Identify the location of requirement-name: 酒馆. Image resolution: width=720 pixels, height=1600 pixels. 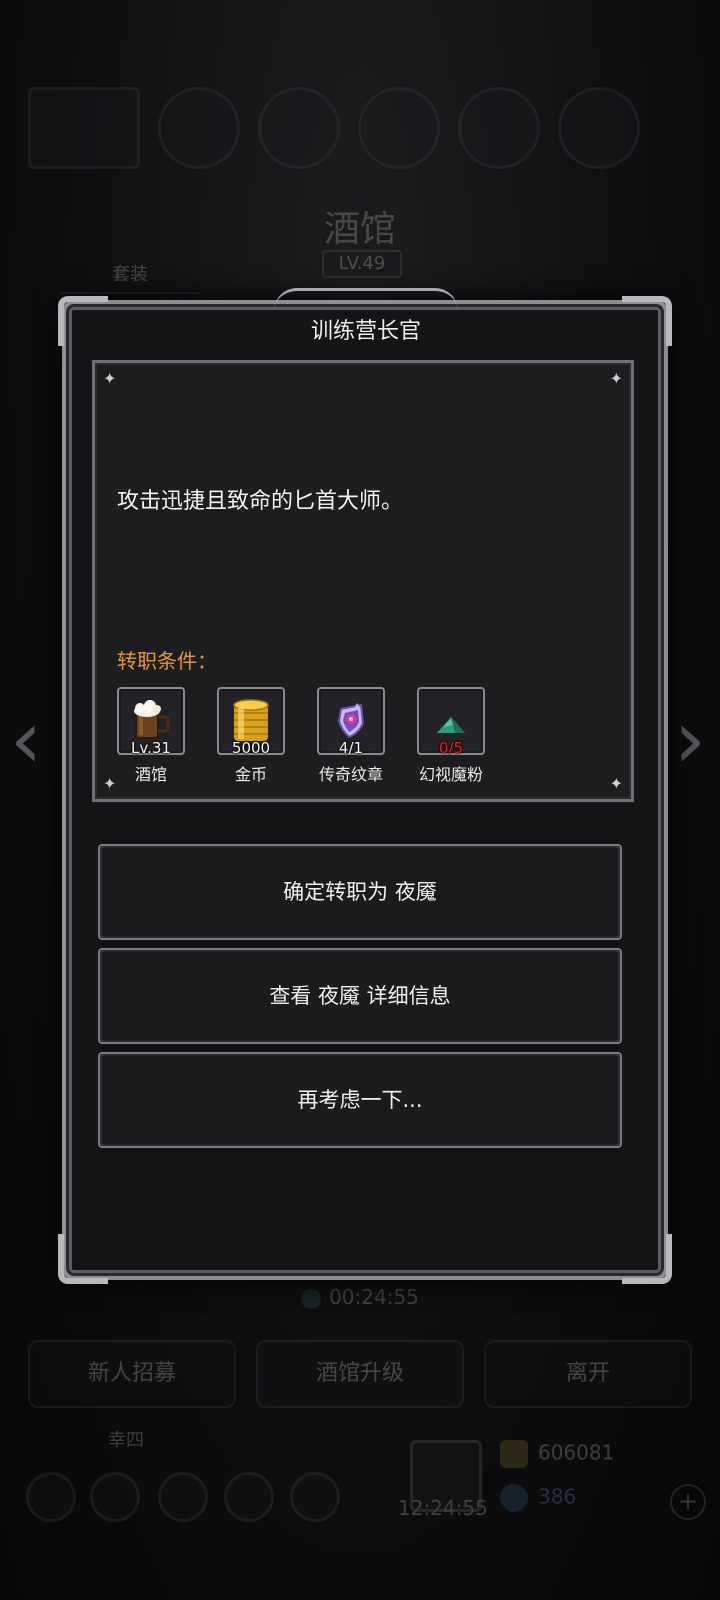
(150, 774).